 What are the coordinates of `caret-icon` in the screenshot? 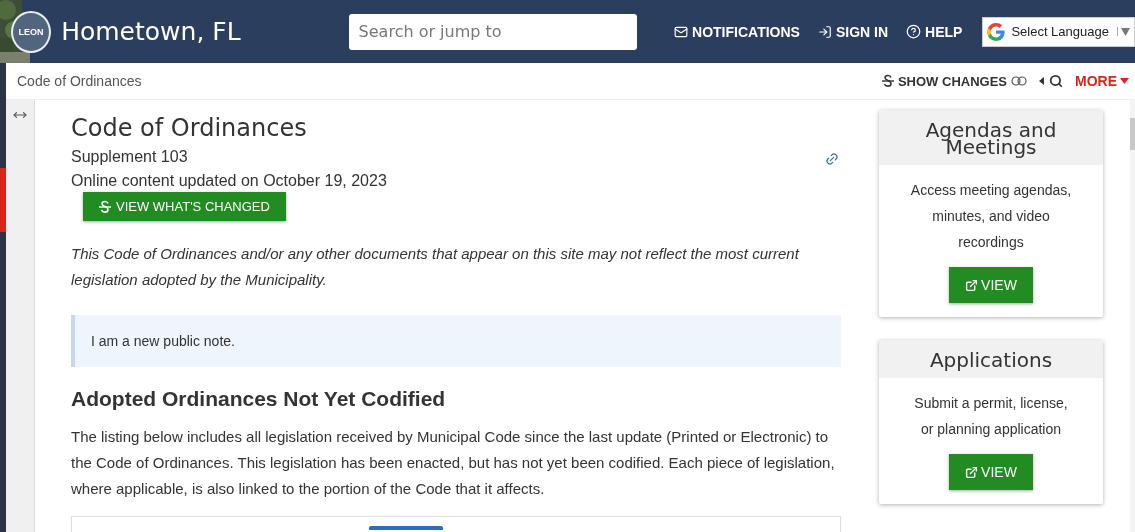 It's located at (1124, 81).